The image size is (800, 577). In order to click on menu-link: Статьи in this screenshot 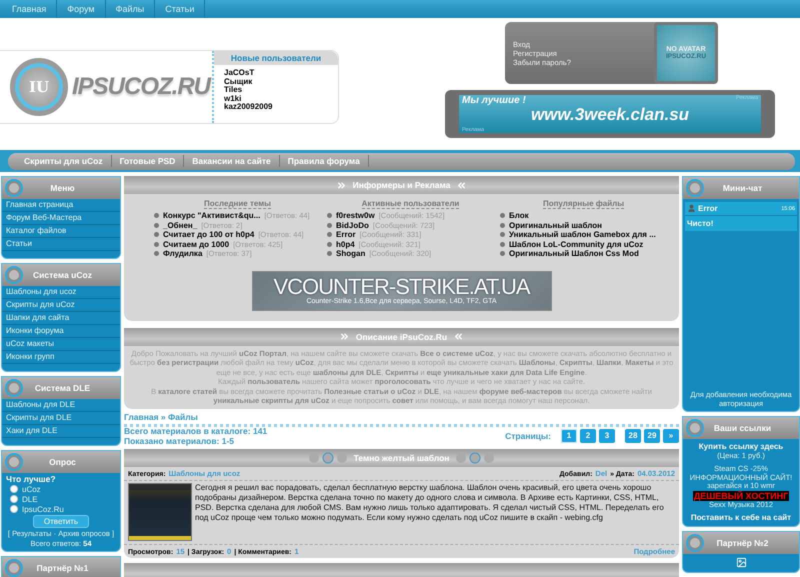, I will do `click(61, 244)`.